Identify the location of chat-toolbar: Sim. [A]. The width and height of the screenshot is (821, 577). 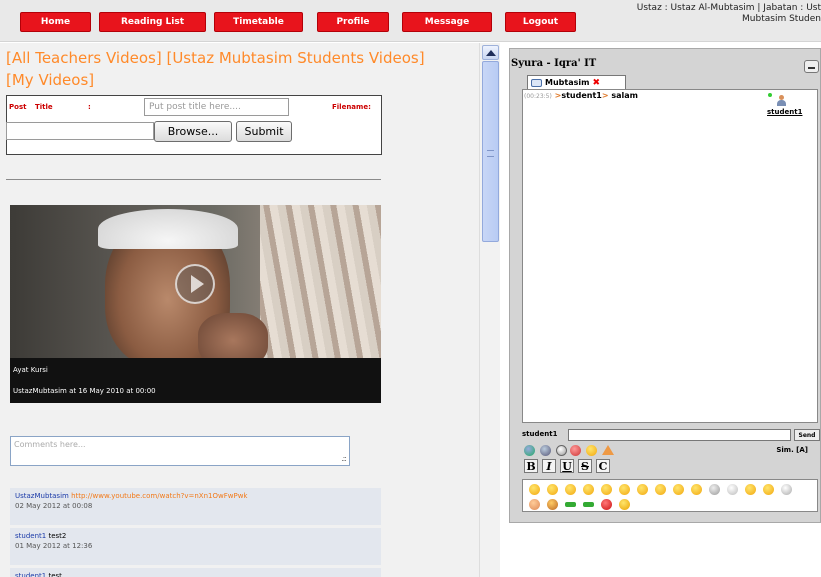
(670, 452).